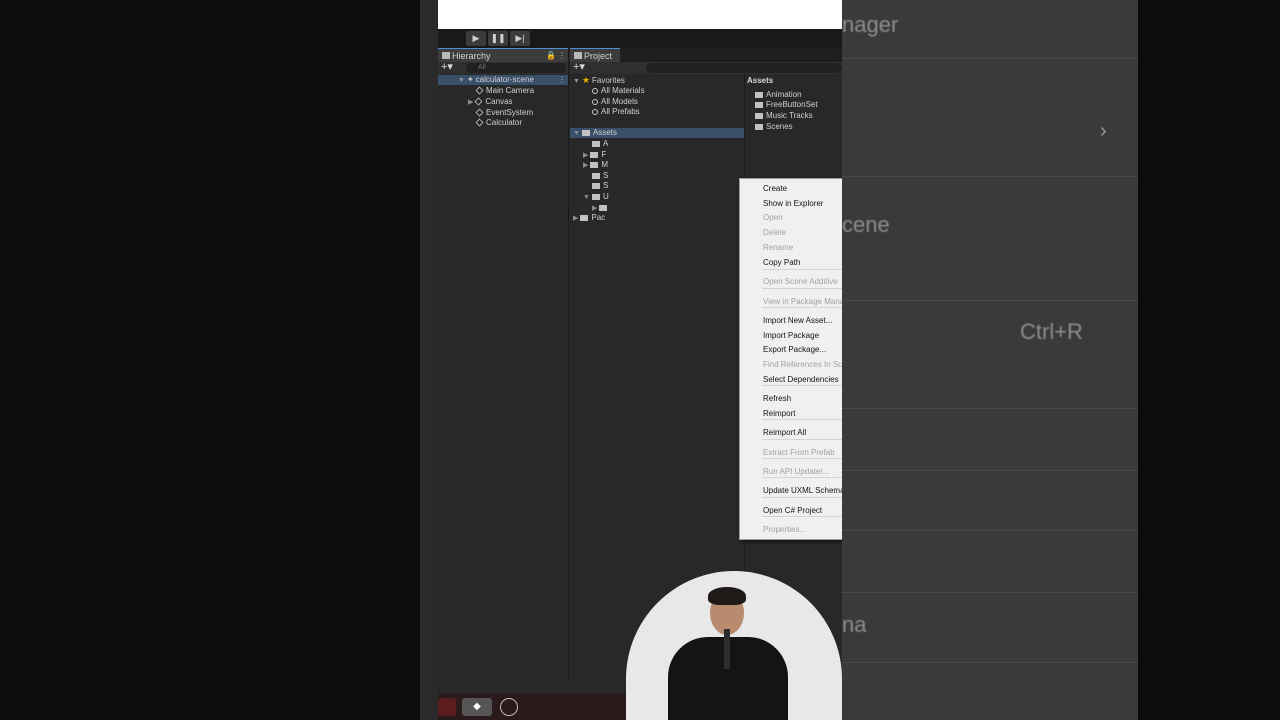 Image resolution: width=1280 pixels, height=720 pixels. What do you see at coordinates (620, 111) in the screenshot?
I see `item-label: All Prefabs` at bounding box center [620, 111].